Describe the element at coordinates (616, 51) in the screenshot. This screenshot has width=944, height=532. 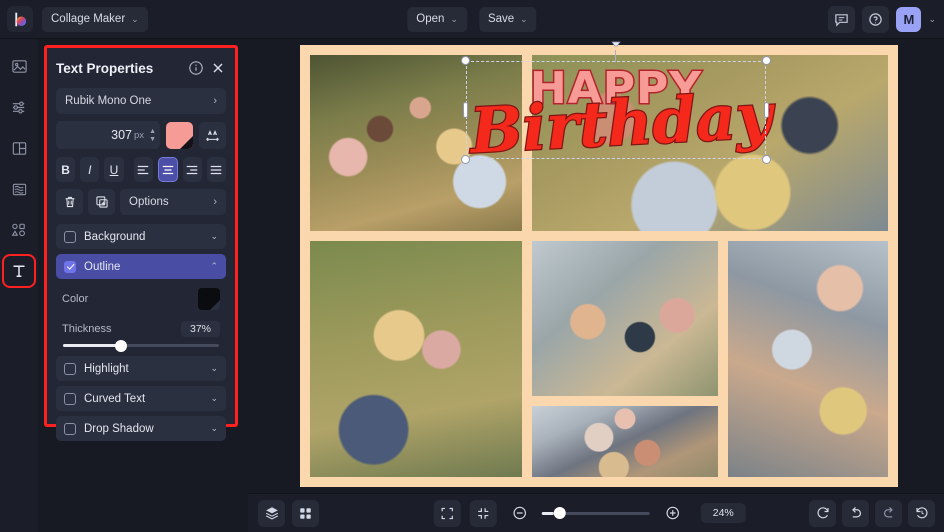
I see `rotate-handle` at that location.